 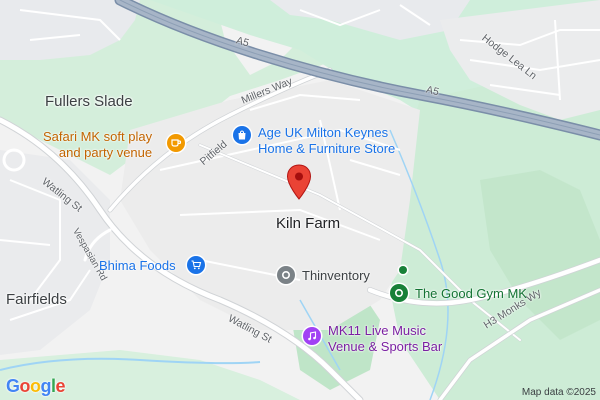 What do you see at coordinates (60, 386) in the screenshot?
I see `logo-letter: e` at bounding box center [60, 386].